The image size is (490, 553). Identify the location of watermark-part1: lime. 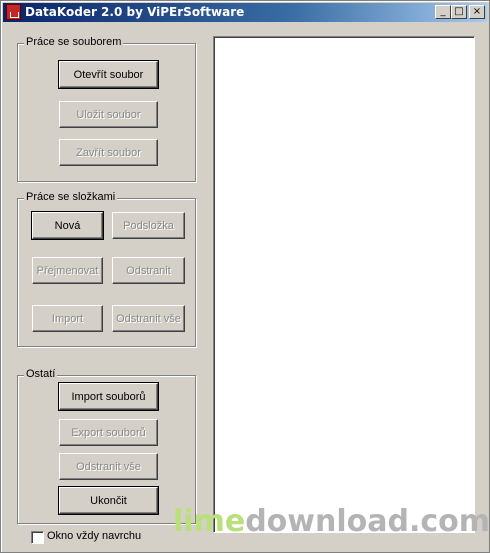
(209, 521).